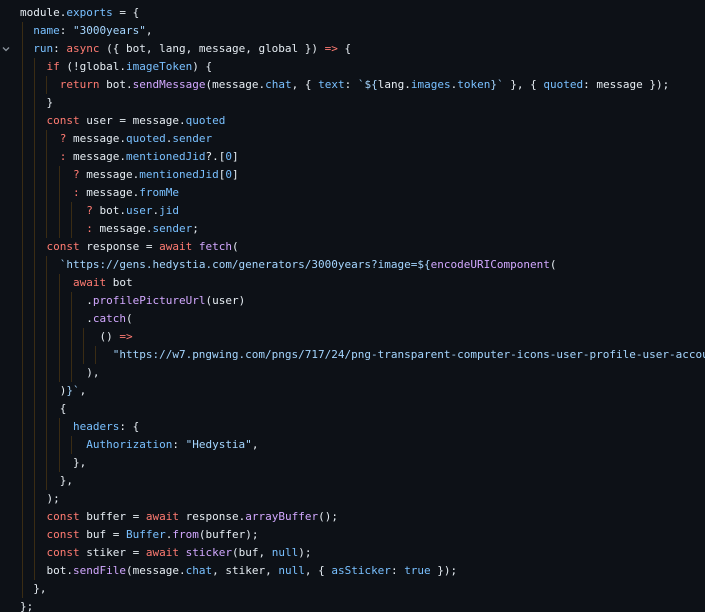  Describe the element at coordinates (305, 552) in the screenshot. I see `code-token: );` at that location.